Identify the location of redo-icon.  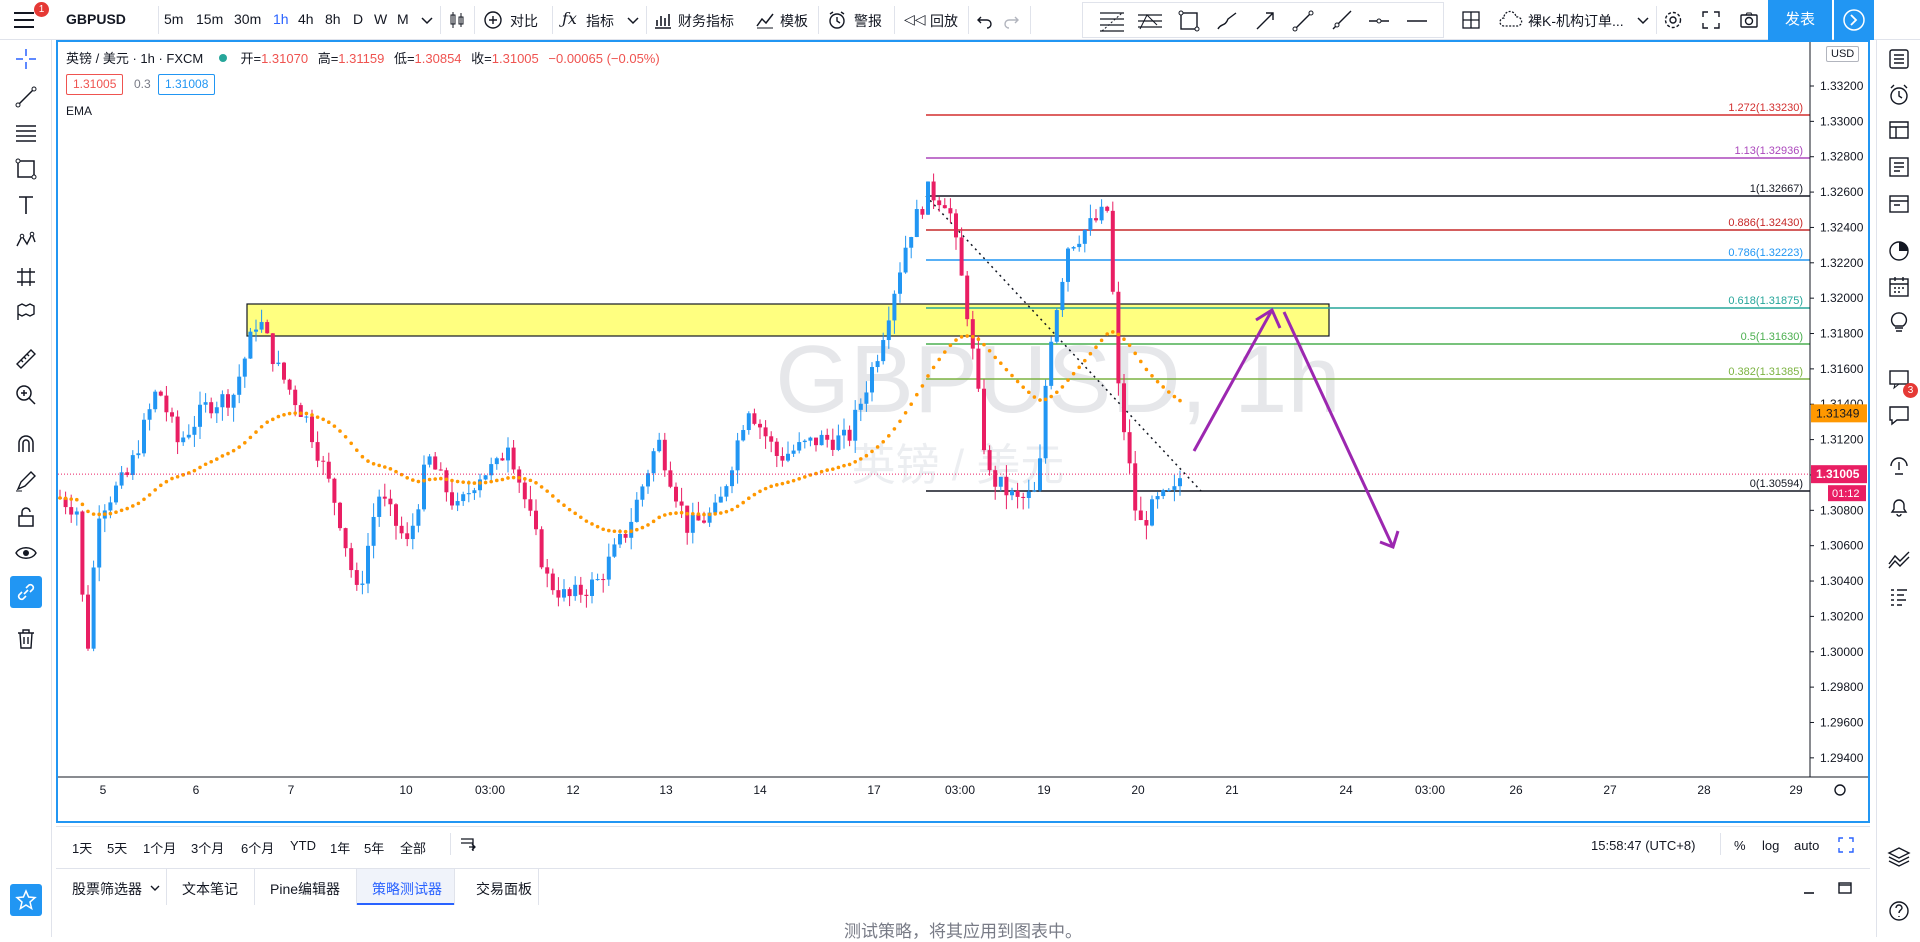
(1011, 20).